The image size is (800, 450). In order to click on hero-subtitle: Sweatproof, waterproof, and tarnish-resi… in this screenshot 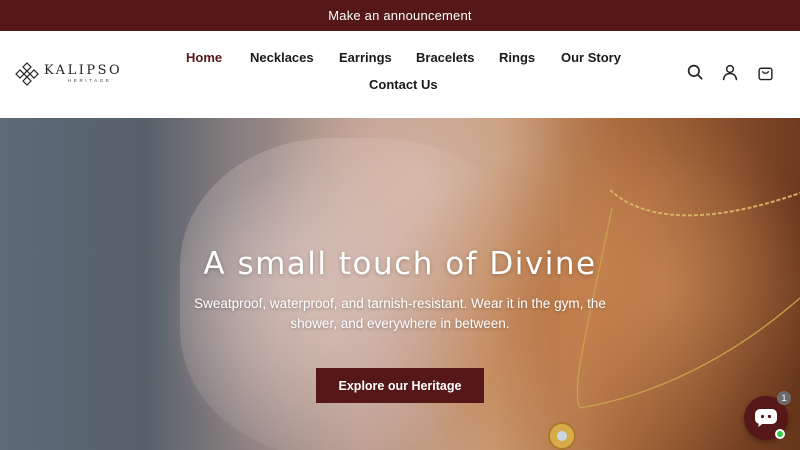, I will do `click(400, 313)`.